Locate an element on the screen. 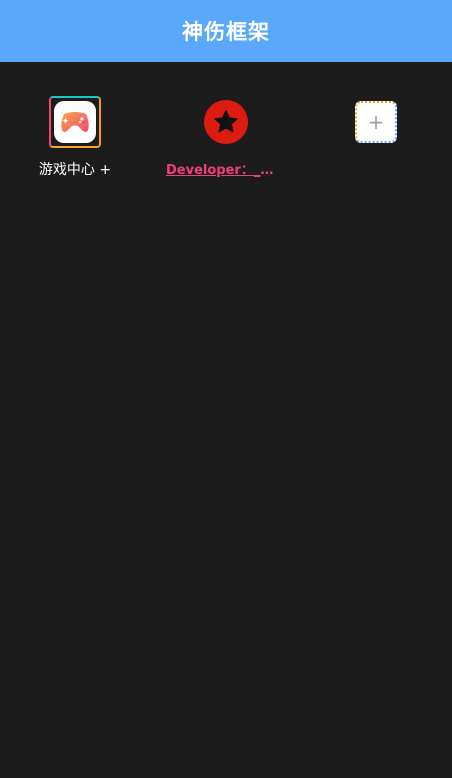 This screenshot has height=778, width=452. add-icon: + is located at coordinates (376, 122).